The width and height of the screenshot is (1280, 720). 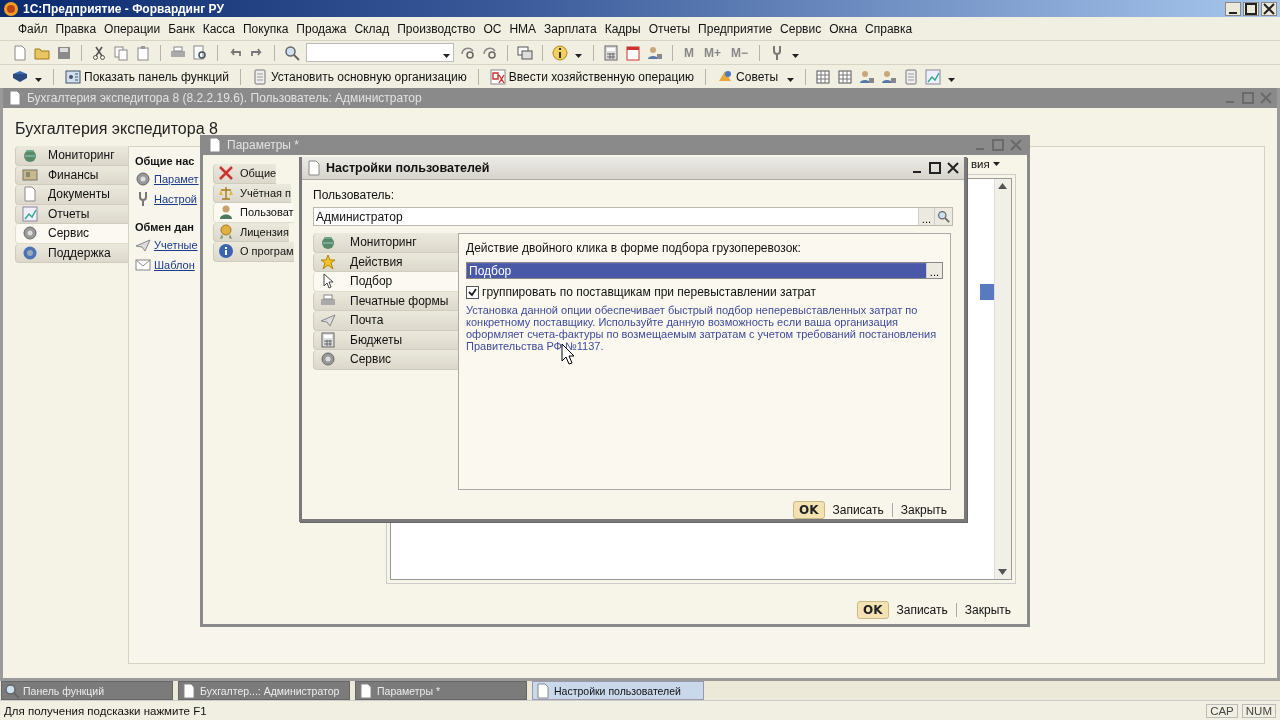 What do you see at coordinates (167, 179) in the screenshot?
I see `settings-link: Парамет` at bounding box center [167, 179].